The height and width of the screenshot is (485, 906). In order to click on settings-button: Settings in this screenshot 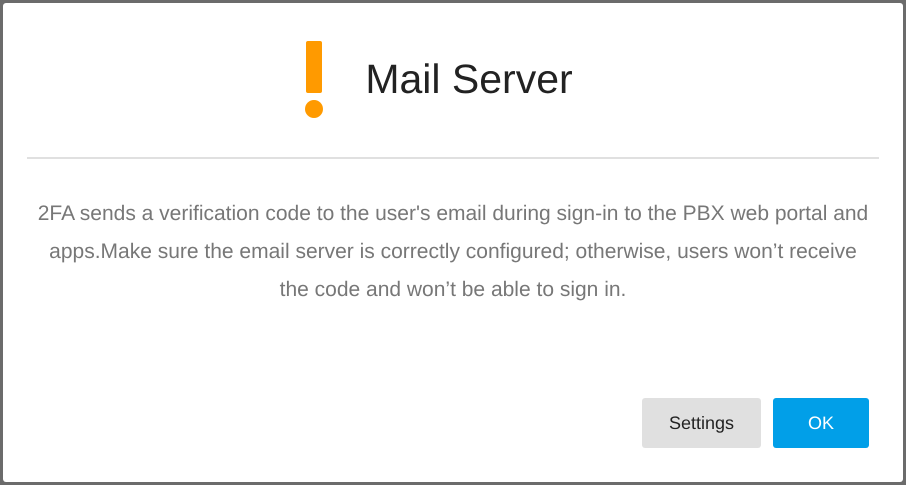, I will do `click(701, 423)`.